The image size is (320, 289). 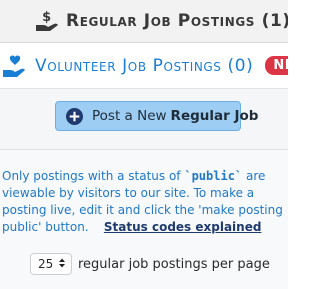 I want to click on post-button-prefix: Post a New, so click(x=129, y=116).